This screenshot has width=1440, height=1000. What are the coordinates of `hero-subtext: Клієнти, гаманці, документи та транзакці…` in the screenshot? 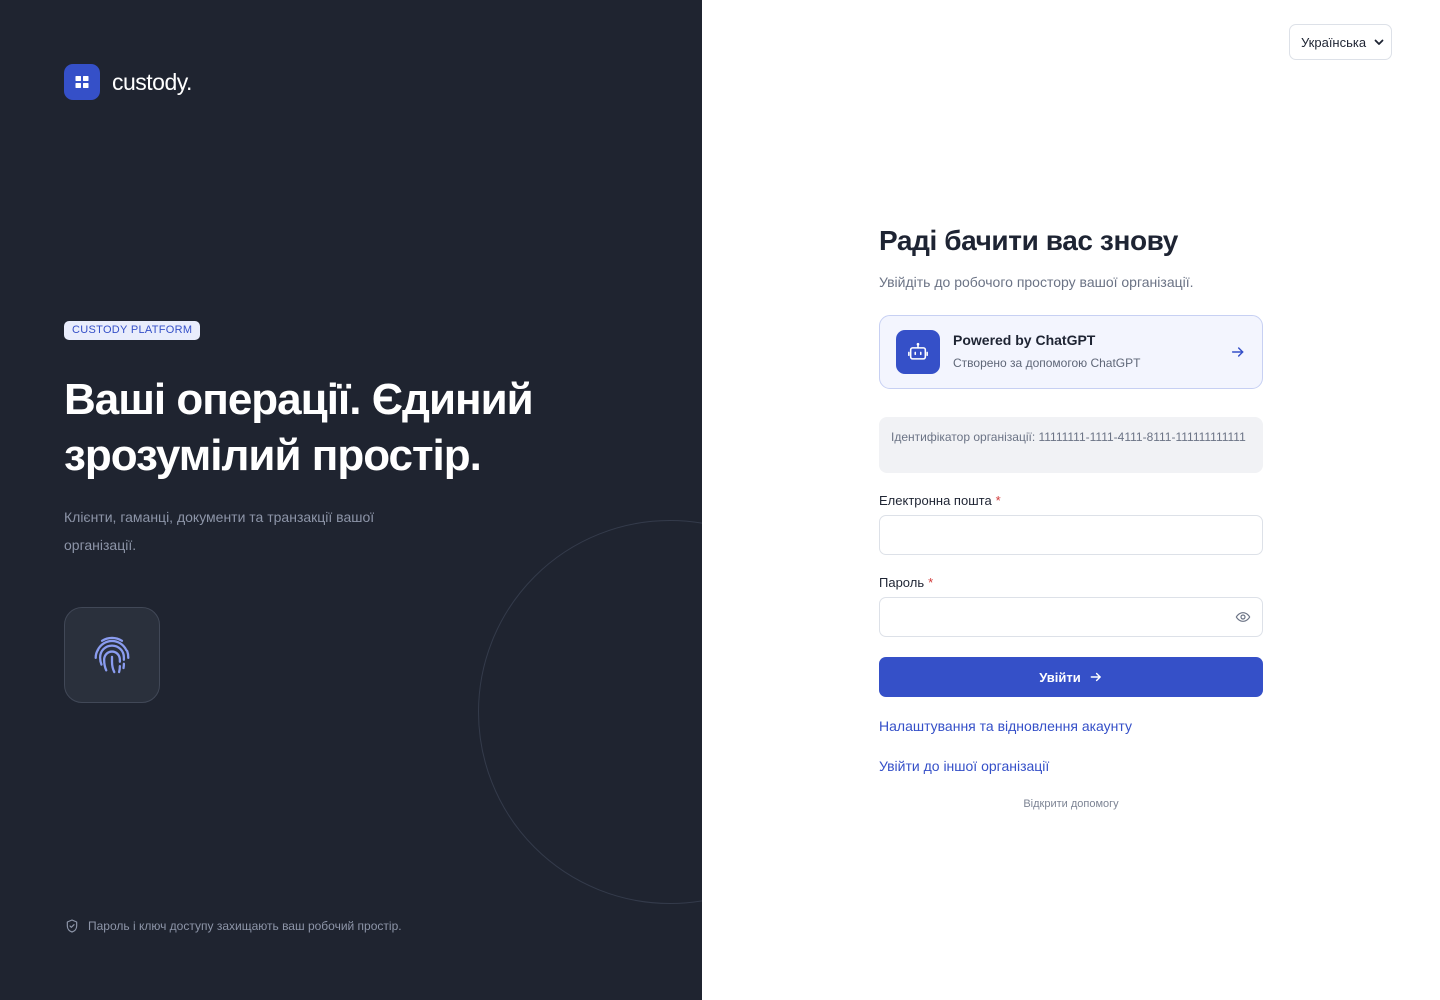 It's located at (219, 531).